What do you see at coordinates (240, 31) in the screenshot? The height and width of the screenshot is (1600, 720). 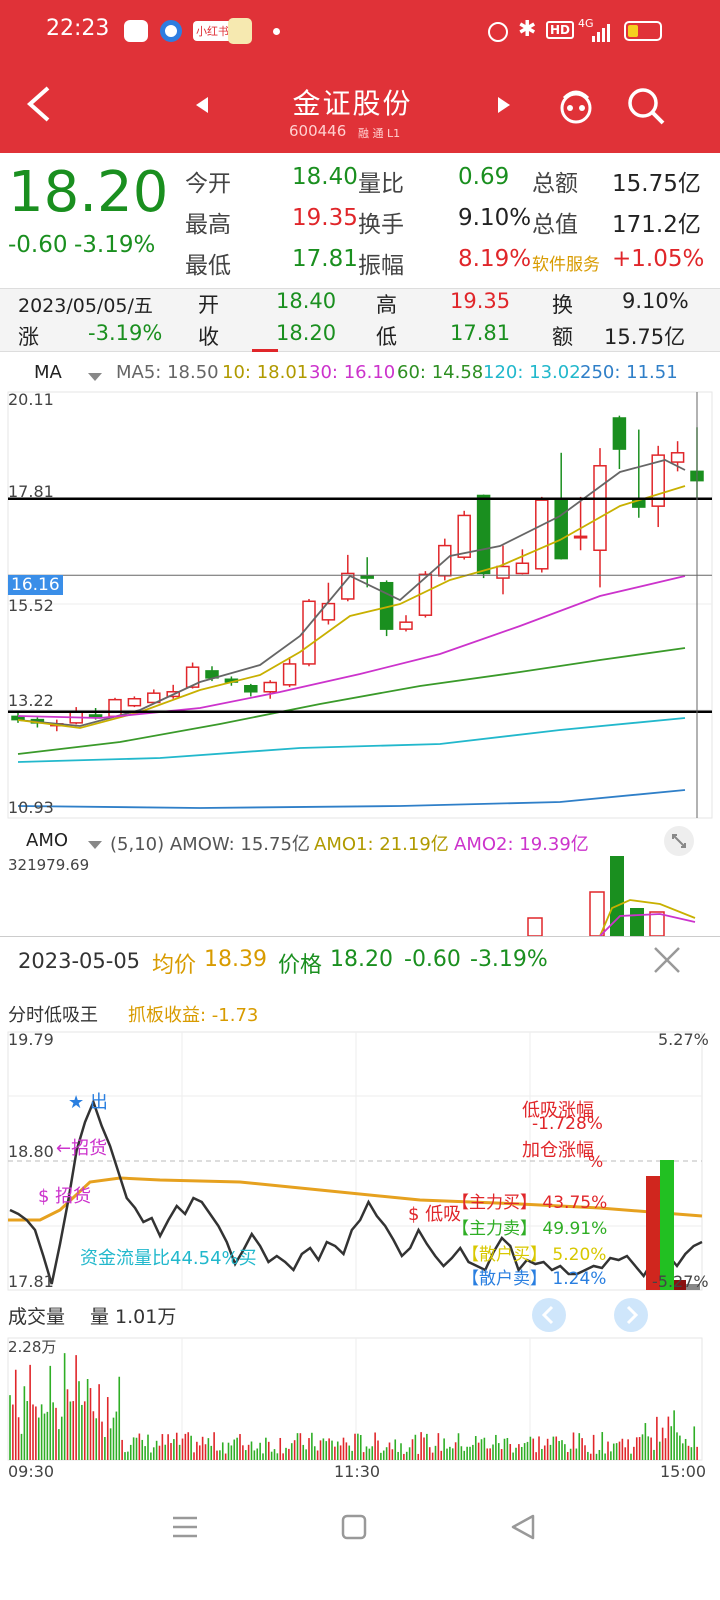 I see `game-notification-icon` at bounding box center [240, 31].